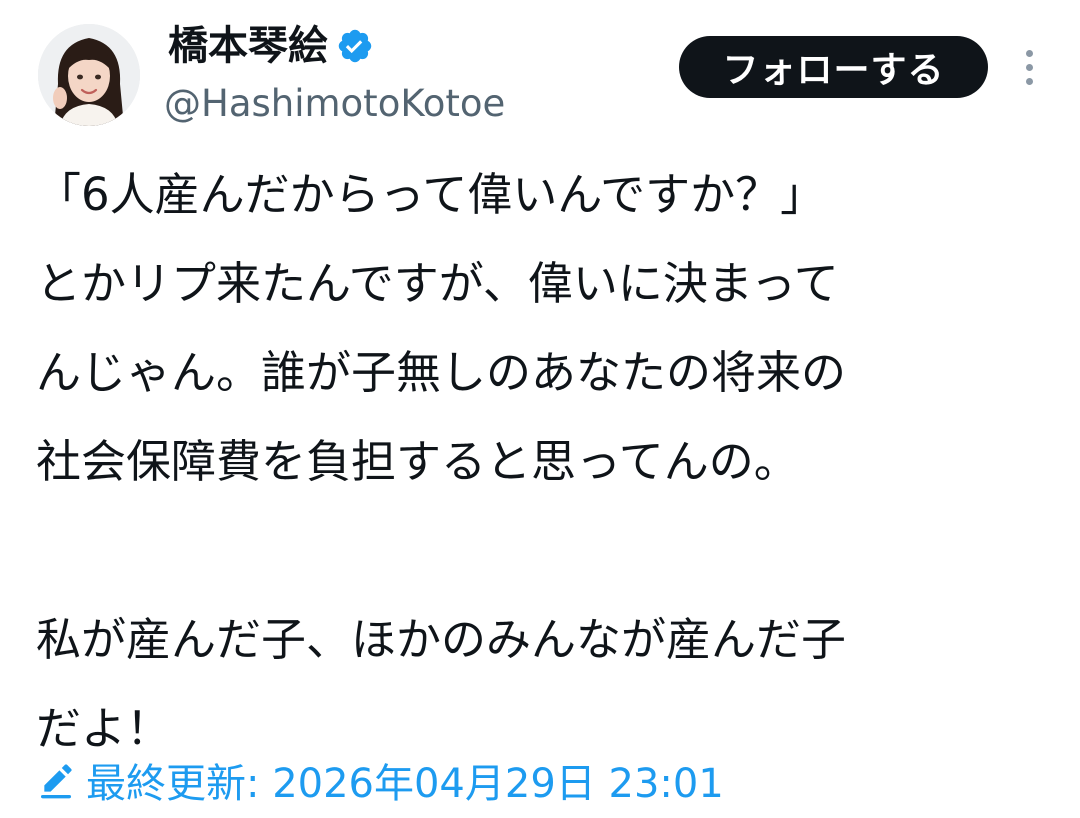 Image resolution: width=1080 pixels, height=818 pixels. What do you see at coordinates (437, 283) in the screenshot?
I see `tweet-text-line: とかリプ来たんですが、偉いに決まって` at bounding box center [437, 283].